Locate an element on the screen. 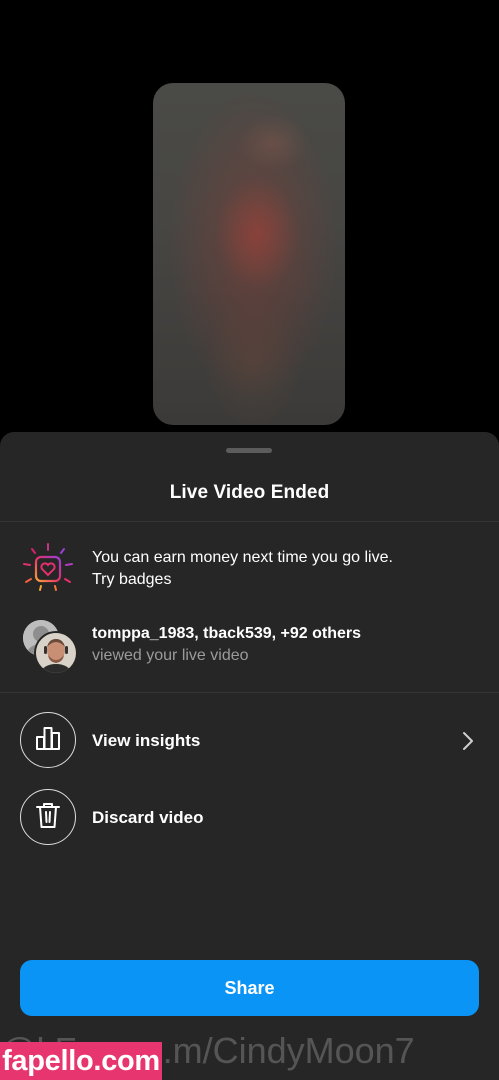  trash-icon is located at coordinates (48, 817).